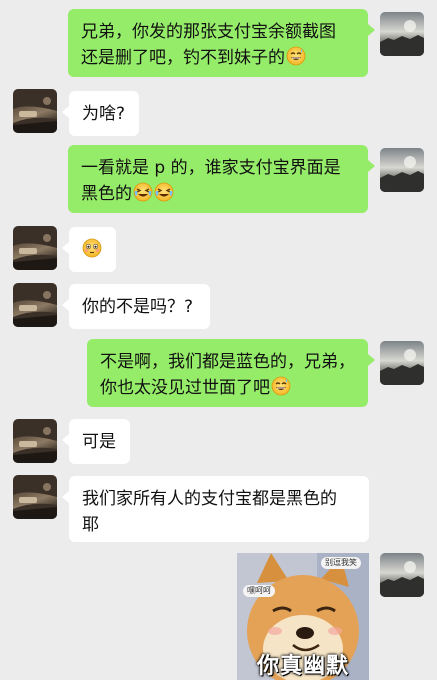 The height and width of the screenshot is (680, 437). I want to click on received-message-bubble: 我们家所有人的支付宝都是黑色的 耶, so click(215, 509).